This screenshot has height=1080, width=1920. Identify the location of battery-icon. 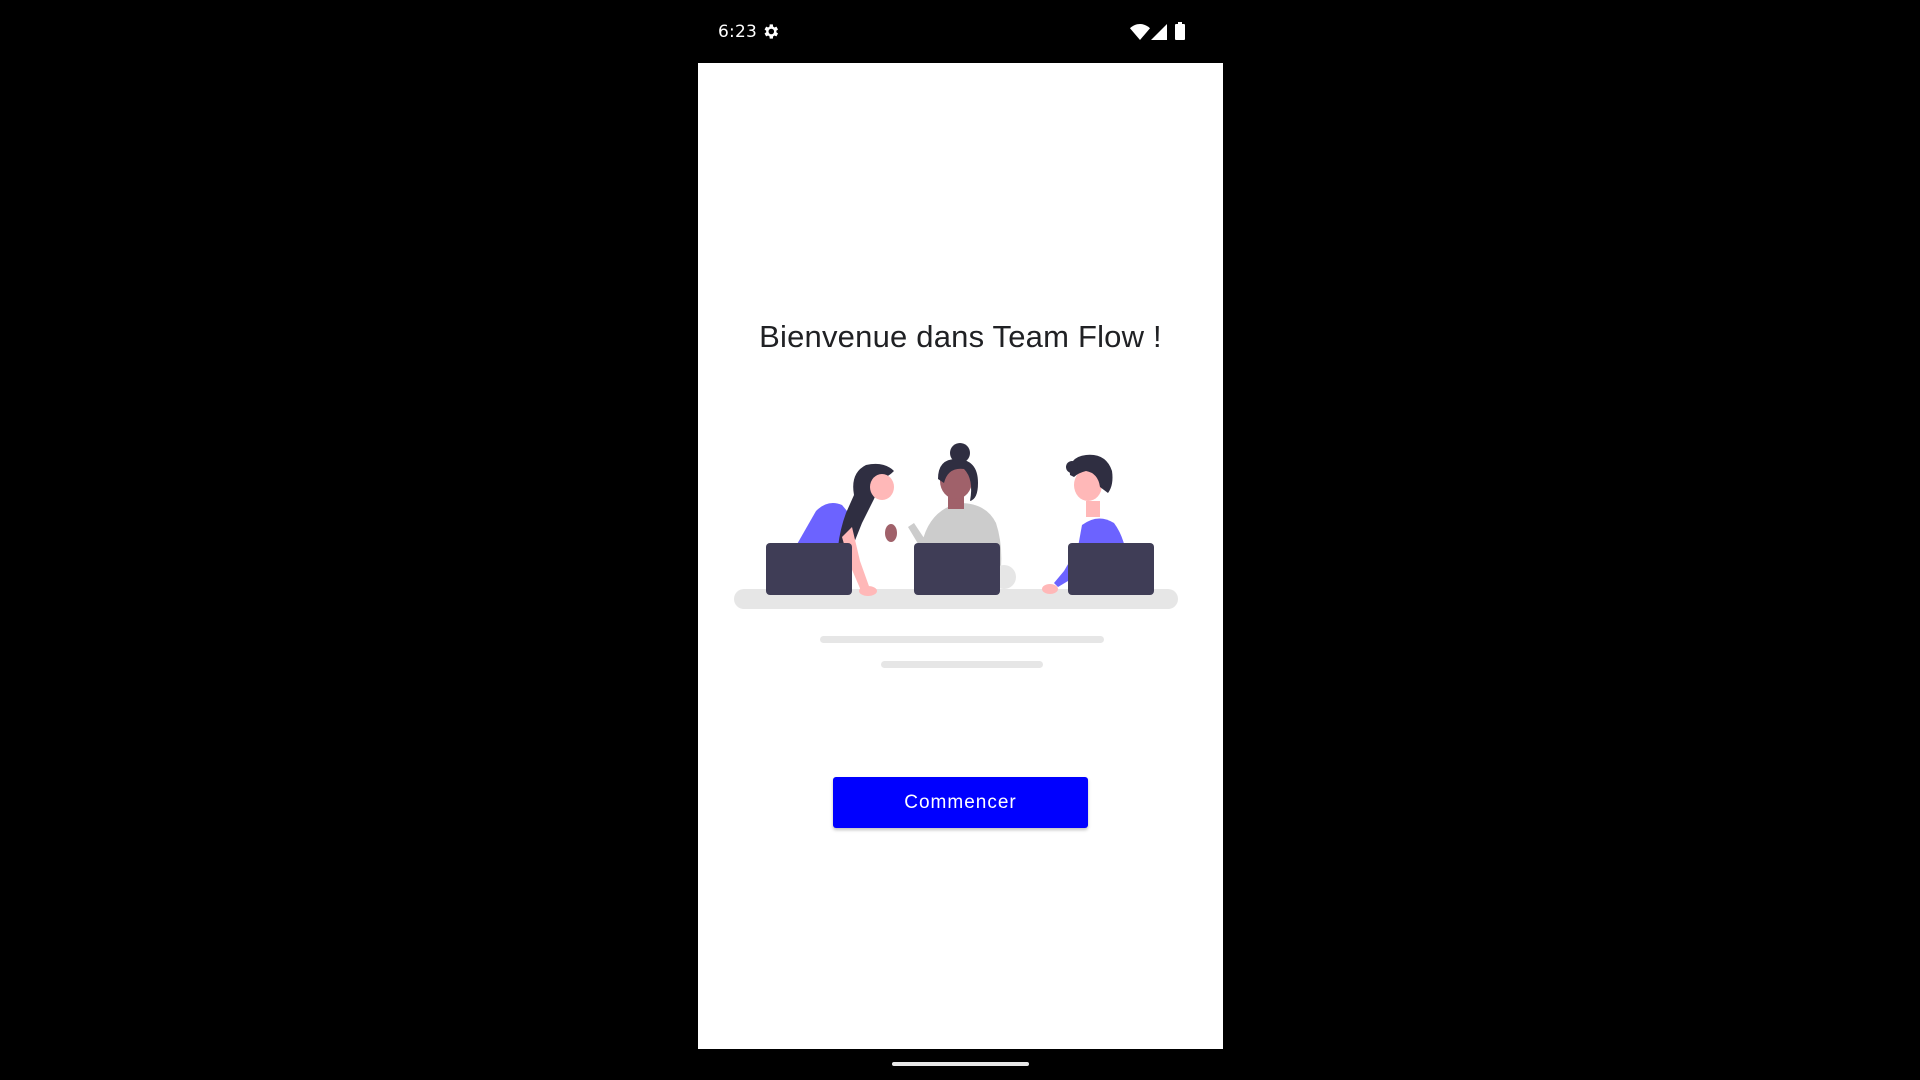
(1180, 31).